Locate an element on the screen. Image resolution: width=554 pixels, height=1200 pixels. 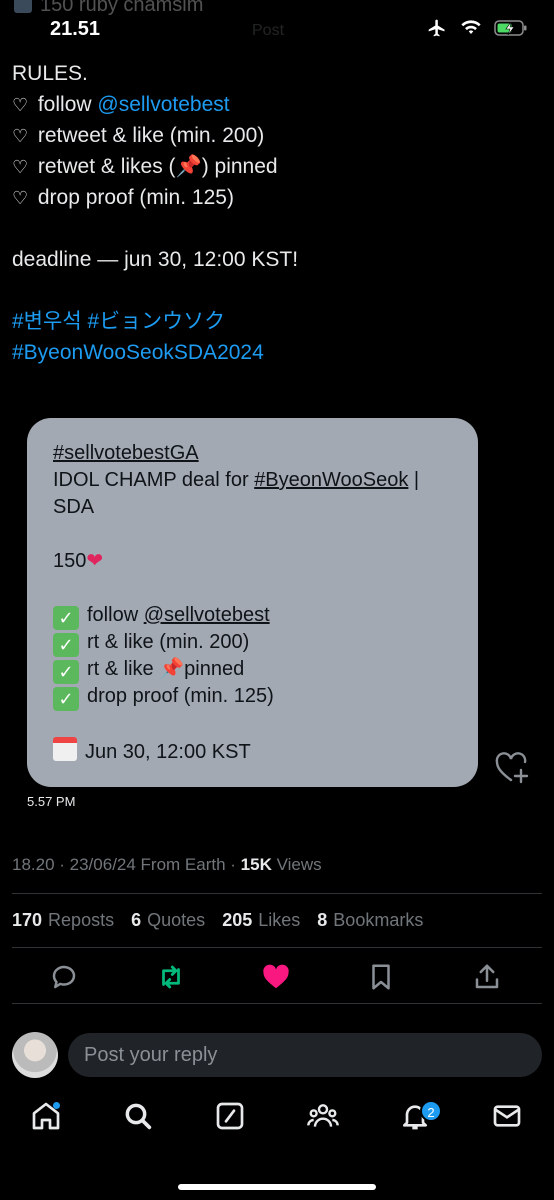
notification-badge: 2 is located at coordinates (431, 1111).